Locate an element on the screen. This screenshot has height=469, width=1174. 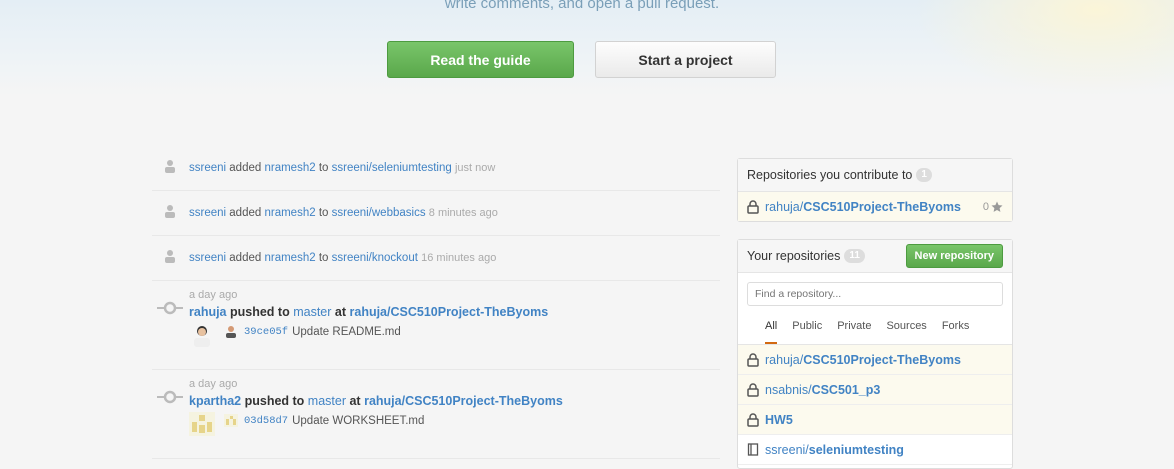
star-icon is located at coordinates (997, 206).